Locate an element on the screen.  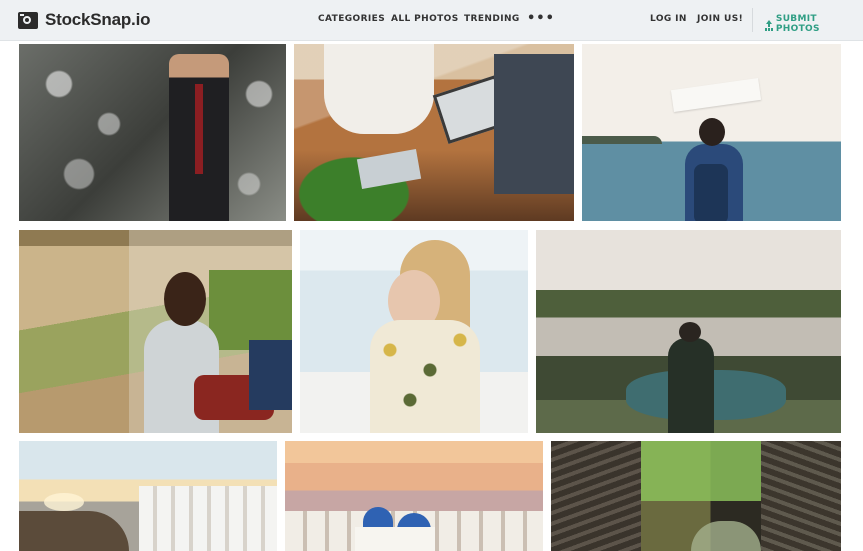
photo-workspace is located at coordinates (434, 132).